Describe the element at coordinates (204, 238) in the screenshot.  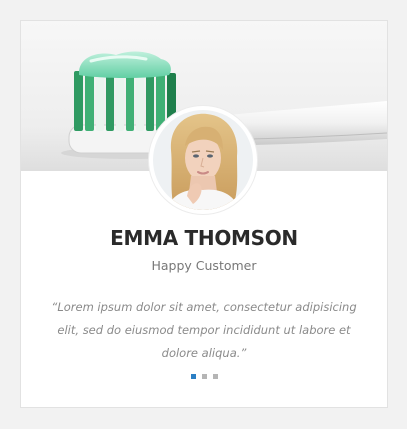
I see `customer-name: EMMA THOMSON` at that location.